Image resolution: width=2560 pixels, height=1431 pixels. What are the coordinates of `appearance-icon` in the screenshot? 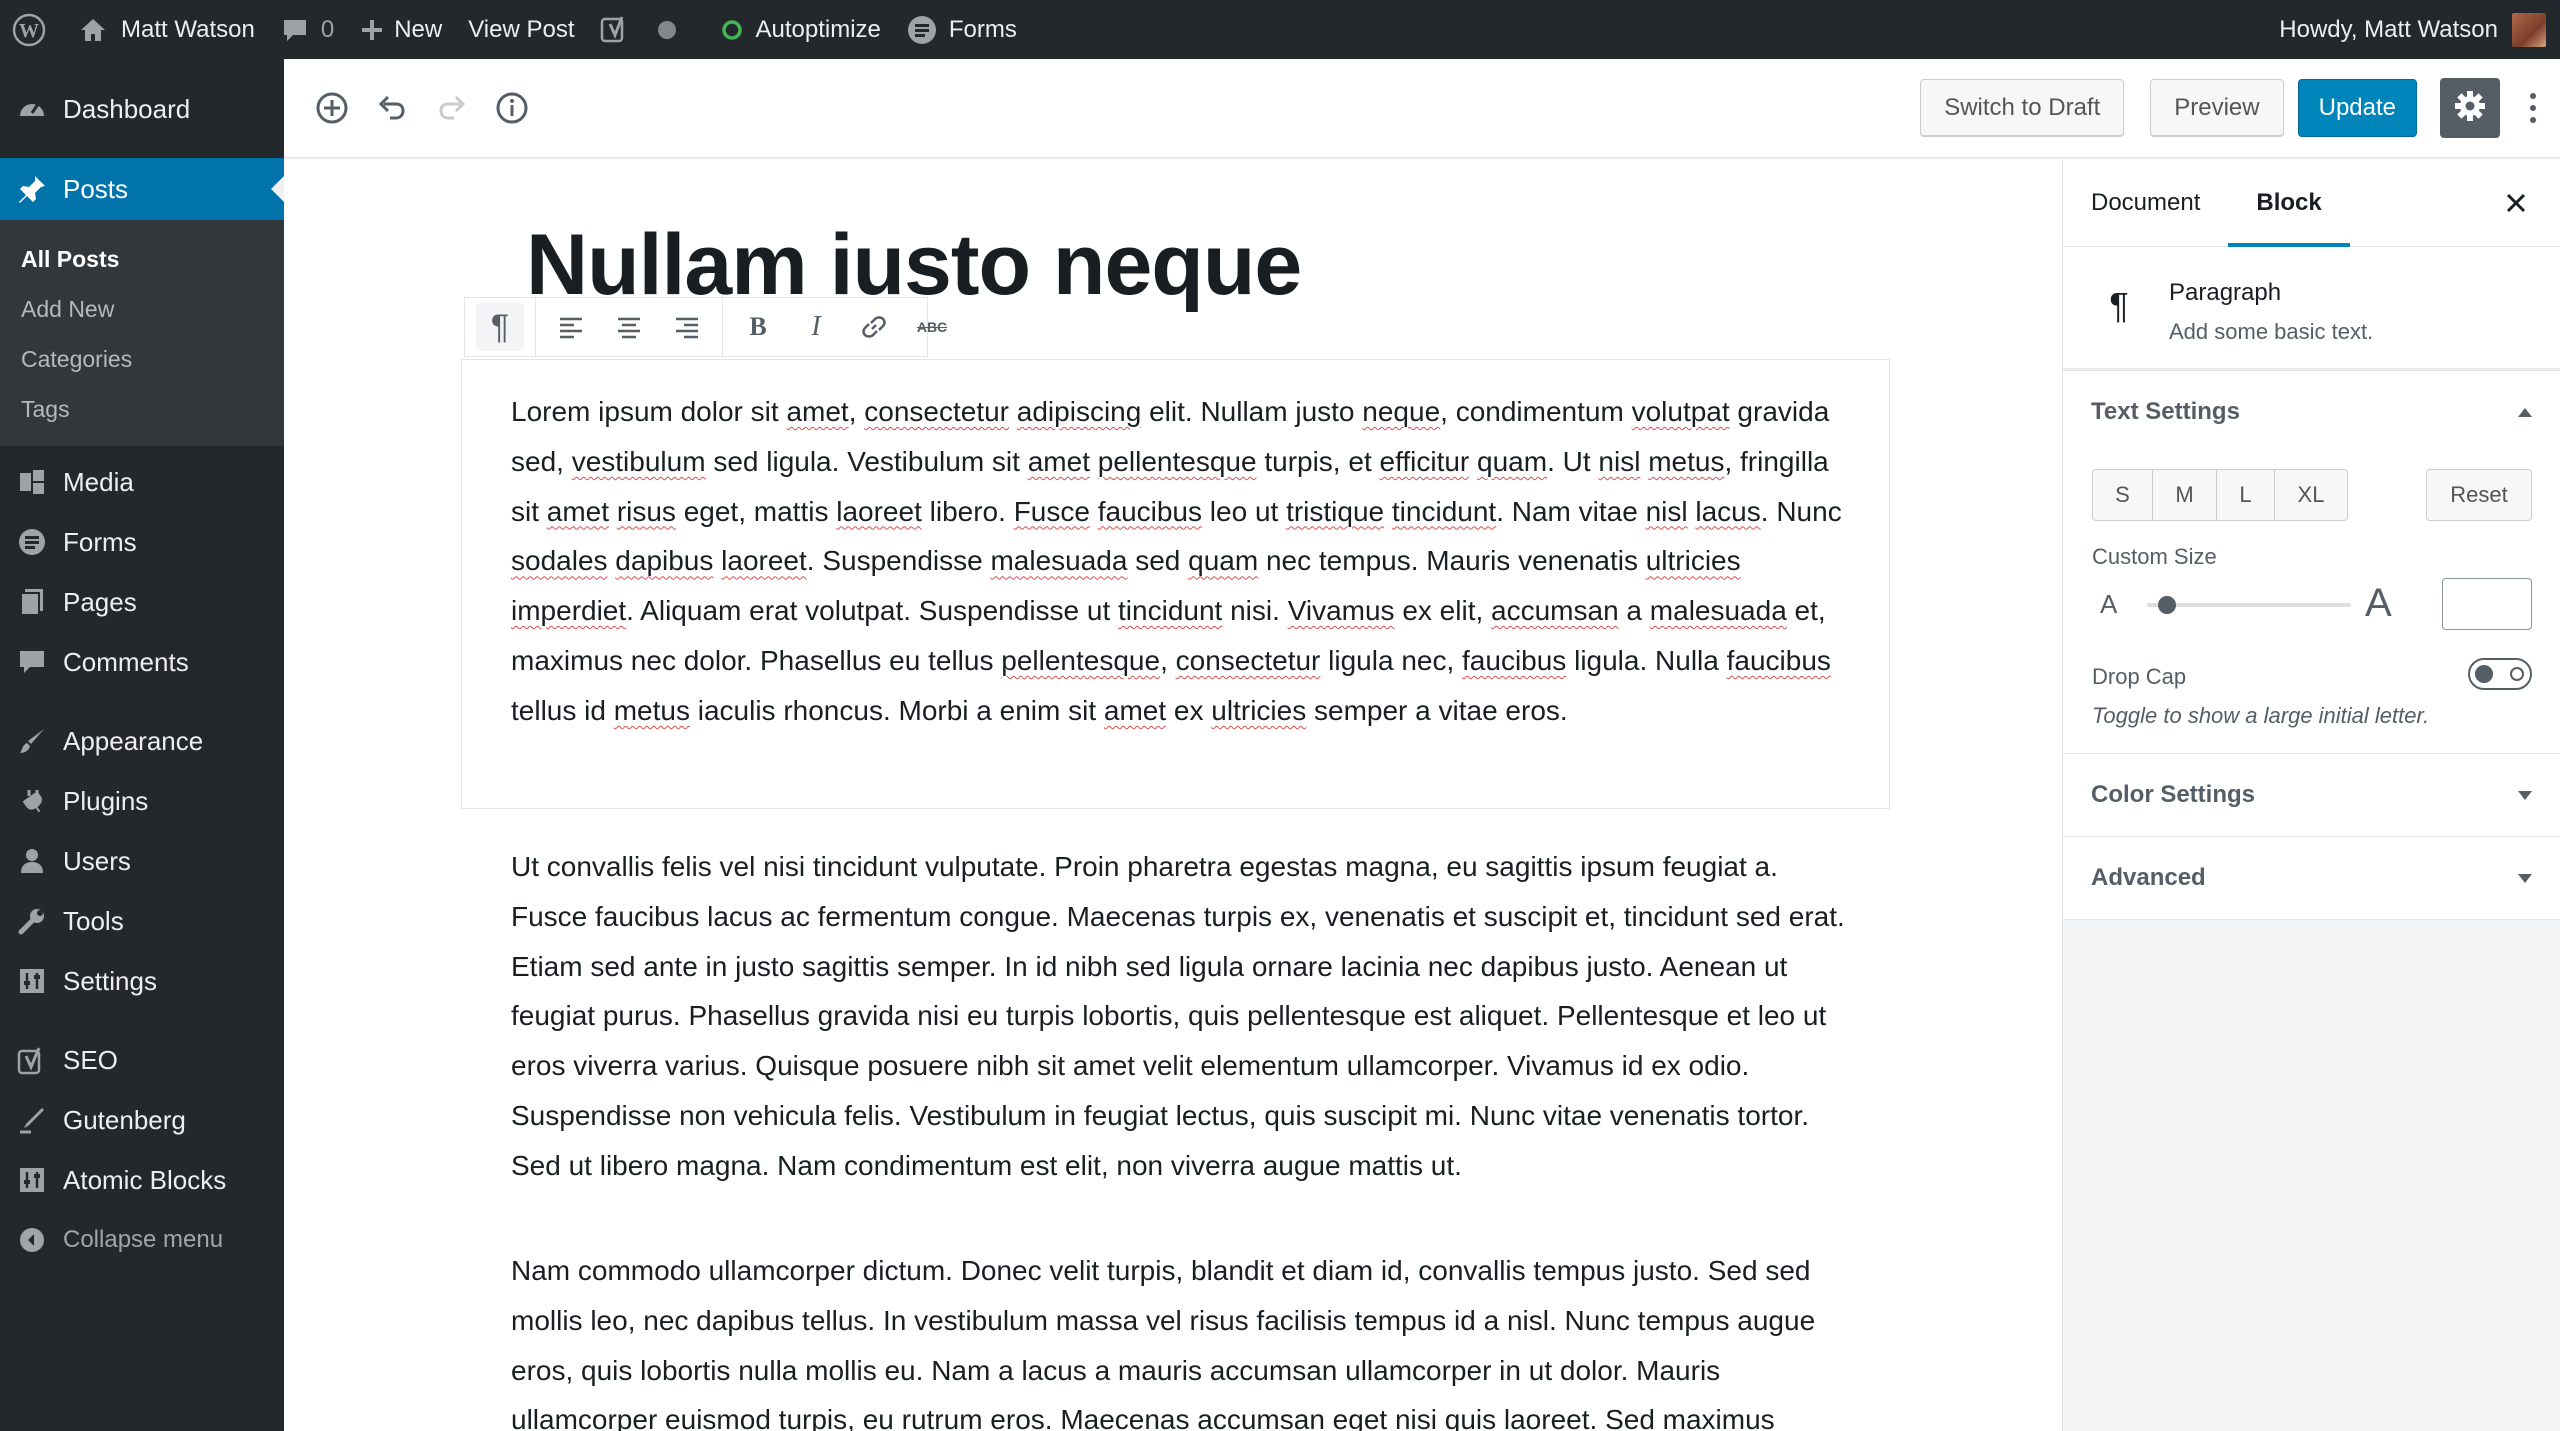 It's located at (32, 741).